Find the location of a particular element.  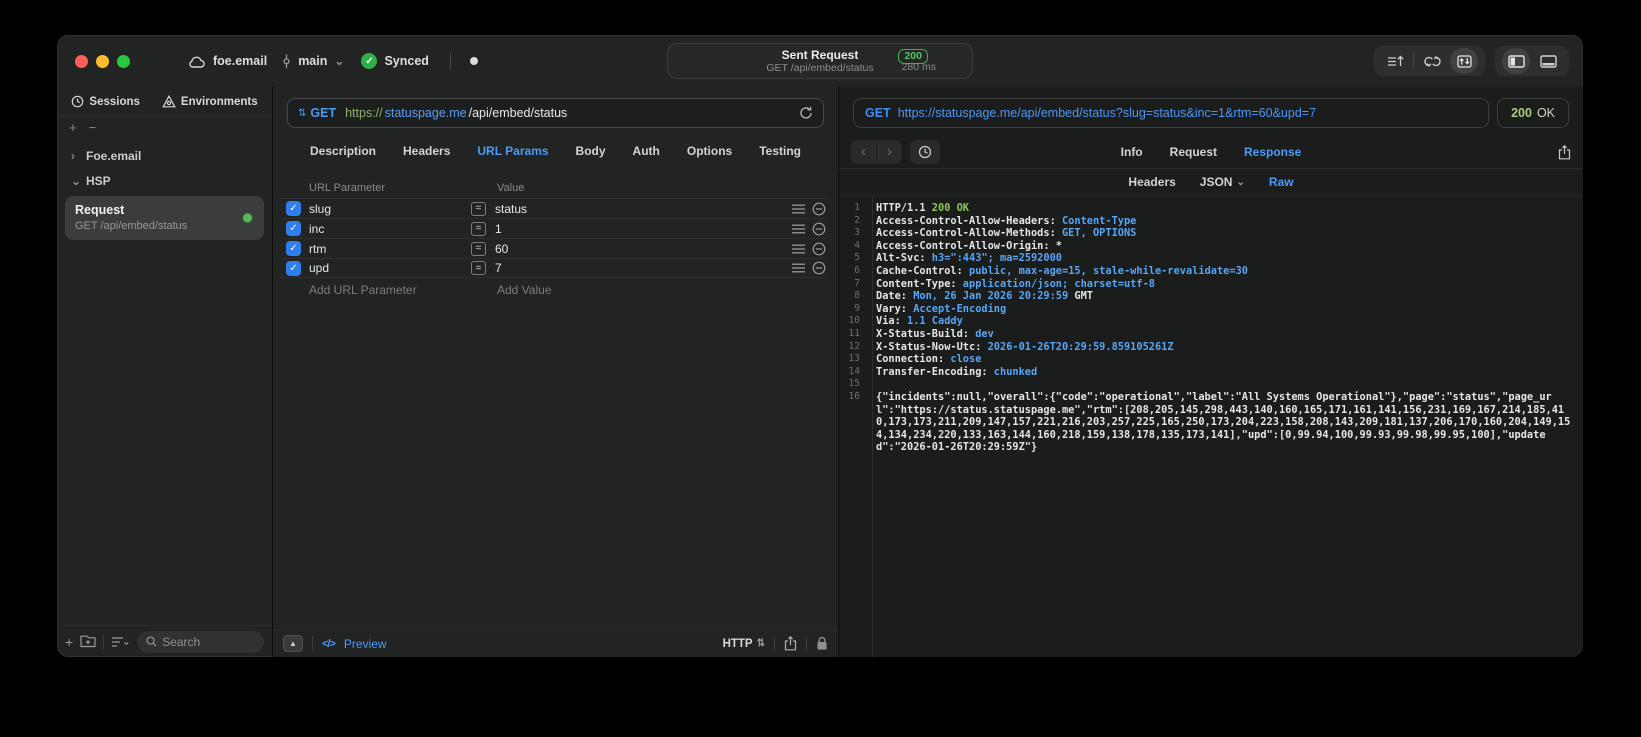

footer-separator is located at coordinates (806, 643).